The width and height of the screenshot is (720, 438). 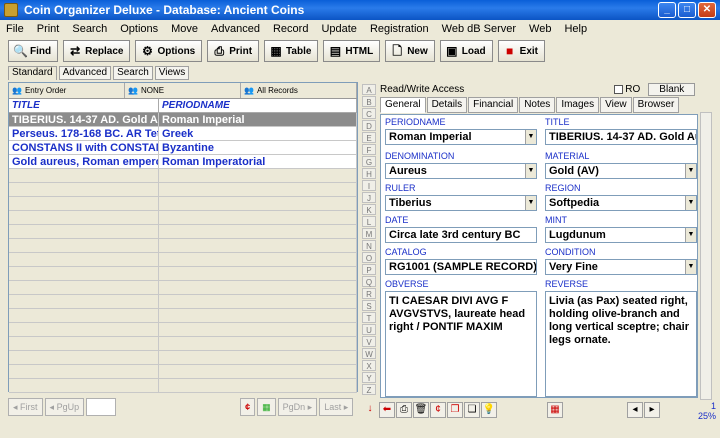 I want to click on delete-icon: ¢, so click(x=438, y=410).